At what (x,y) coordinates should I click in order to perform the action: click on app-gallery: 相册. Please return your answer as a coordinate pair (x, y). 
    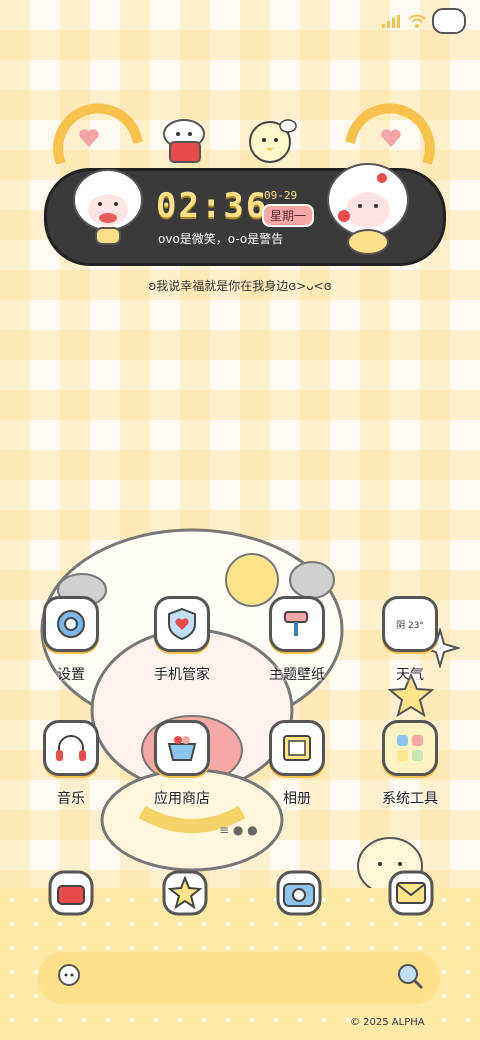
    Looking at the image, I should click on (297, 764).